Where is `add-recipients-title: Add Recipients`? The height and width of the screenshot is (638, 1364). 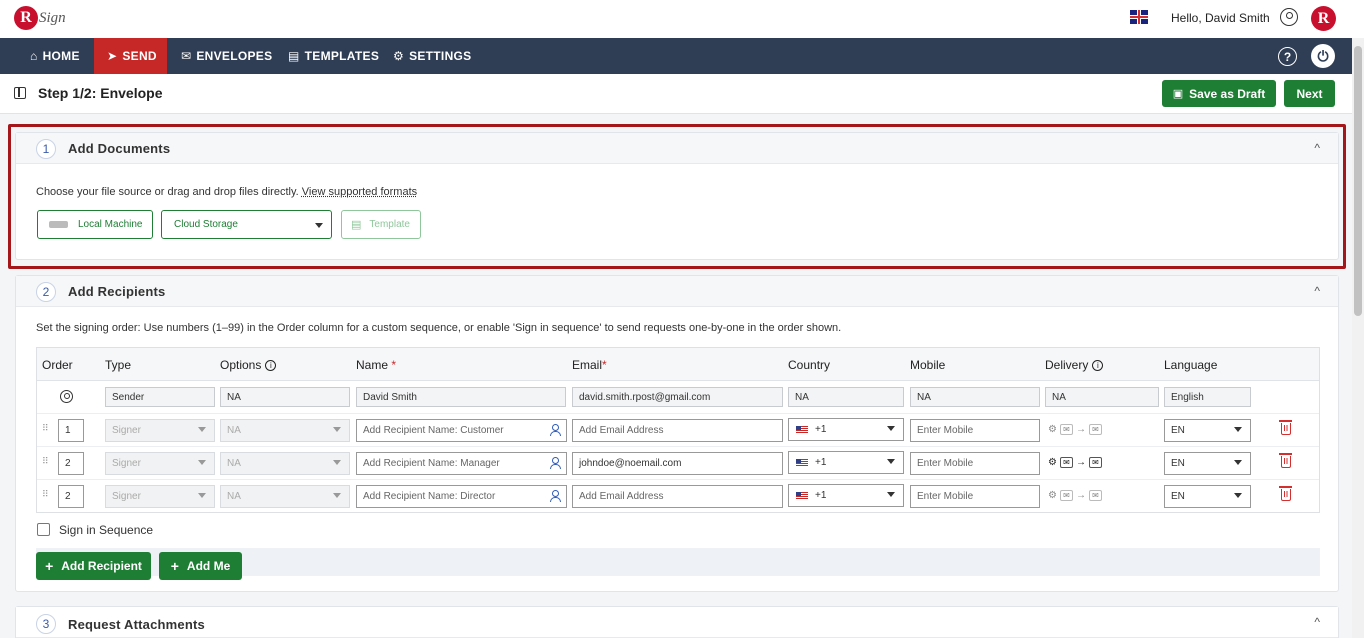
add-recipients-title: Add Recipients is located at coordinates (117, 291).